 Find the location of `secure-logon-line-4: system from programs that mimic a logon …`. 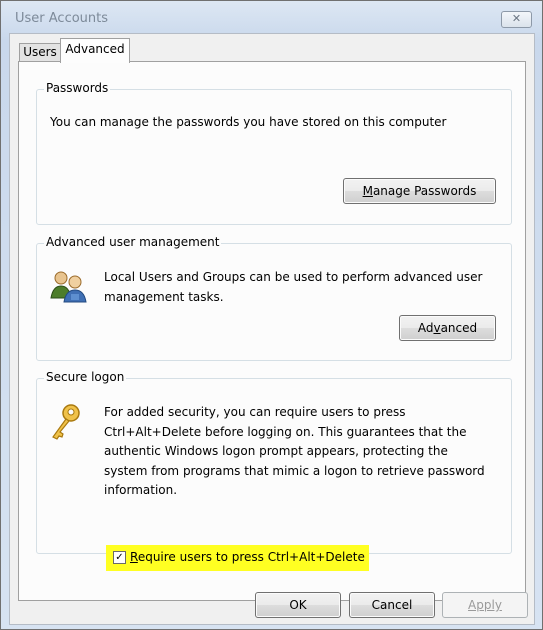

secure-logon-line-4: system from programs that mimic a logon … is located at coordinates (294, 471).